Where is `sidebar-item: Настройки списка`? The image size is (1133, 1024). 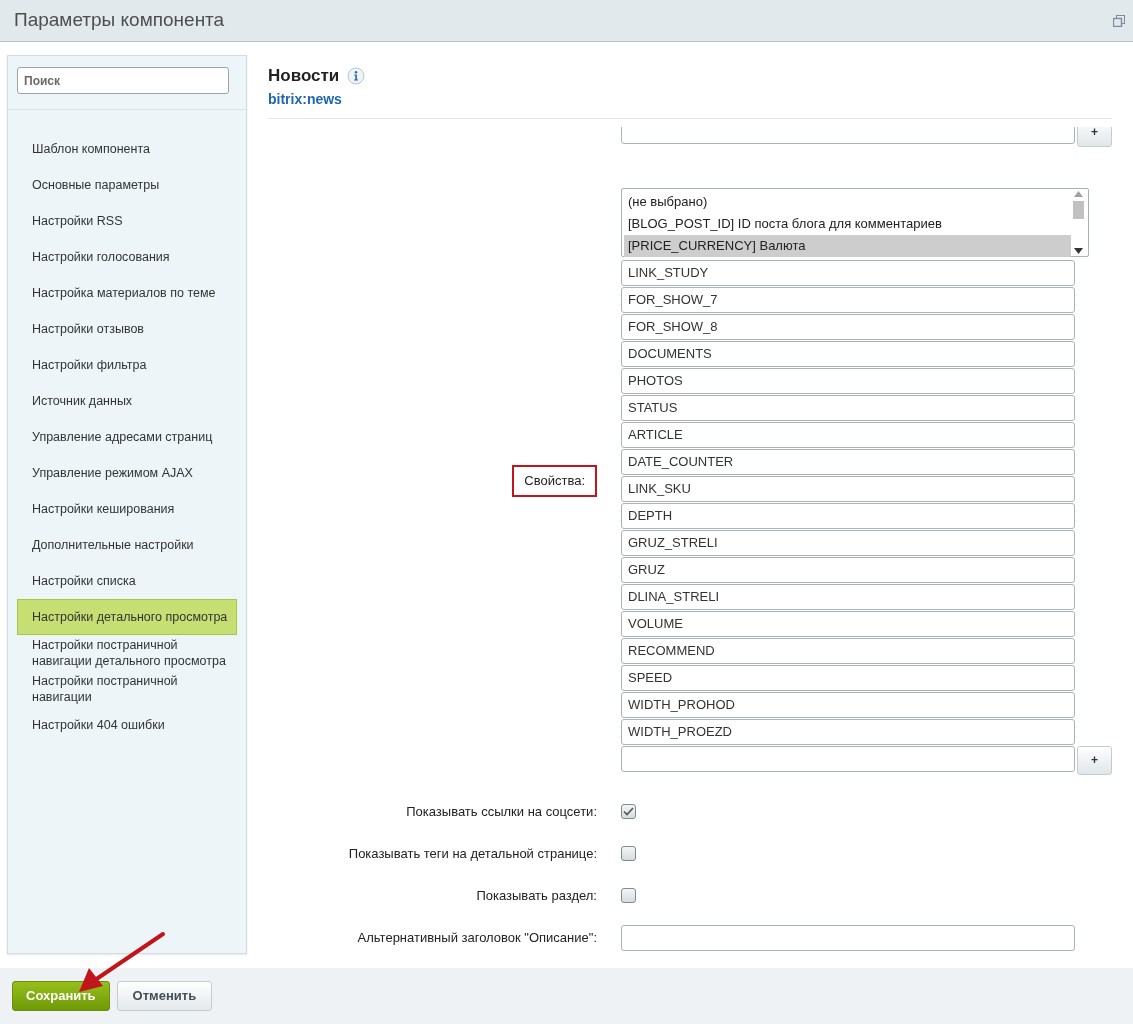 sidebar-item: Настройки списка is located at coordinates (127, 581).